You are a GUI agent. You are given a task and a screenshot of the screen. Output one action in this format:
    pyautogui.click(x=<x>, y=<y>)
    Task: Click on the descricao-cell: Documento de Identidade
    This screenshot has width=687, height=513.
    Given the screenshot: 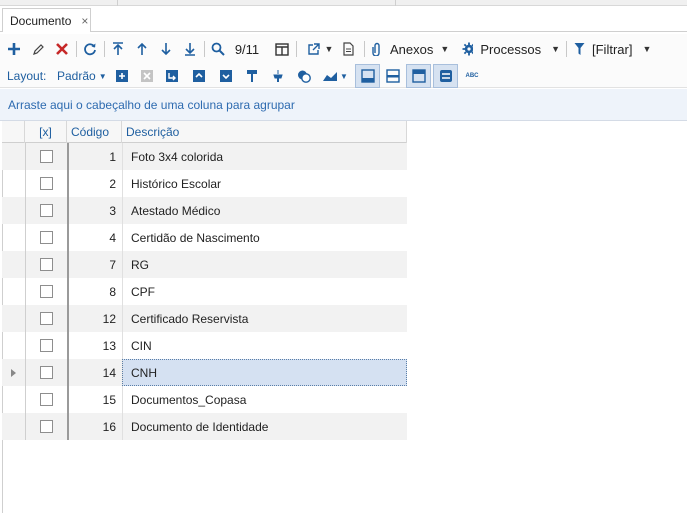 What is the action you would take?
    pyautogui.click(x=264, y=426)
    